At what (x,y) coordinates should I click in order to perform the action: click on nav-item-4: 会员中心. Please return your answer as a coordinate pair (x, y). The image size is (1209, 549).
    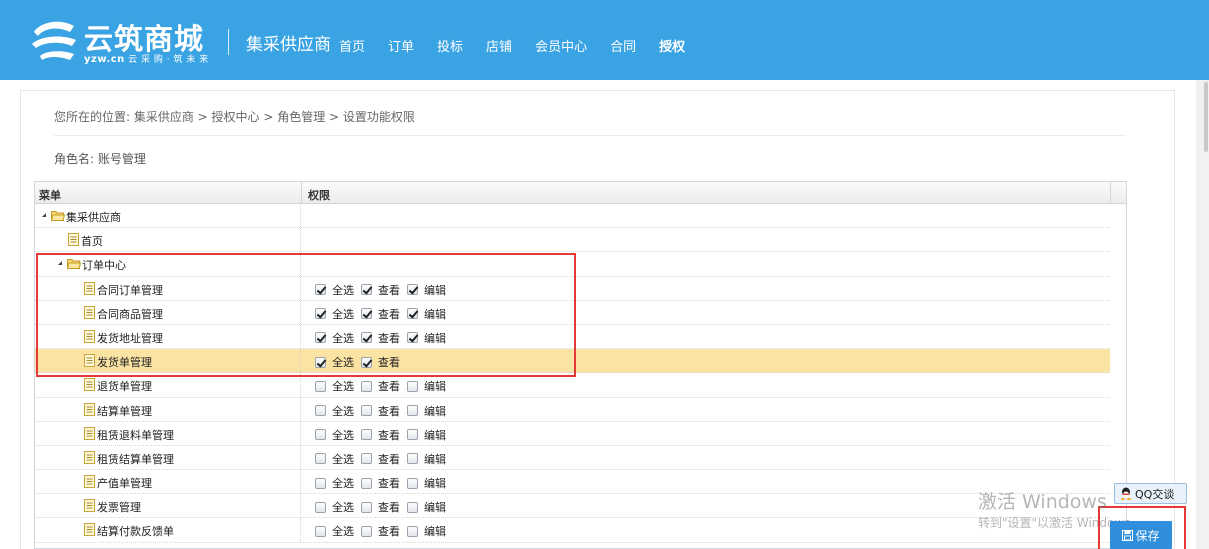
    Looking at the image, I should click on (561, 45).